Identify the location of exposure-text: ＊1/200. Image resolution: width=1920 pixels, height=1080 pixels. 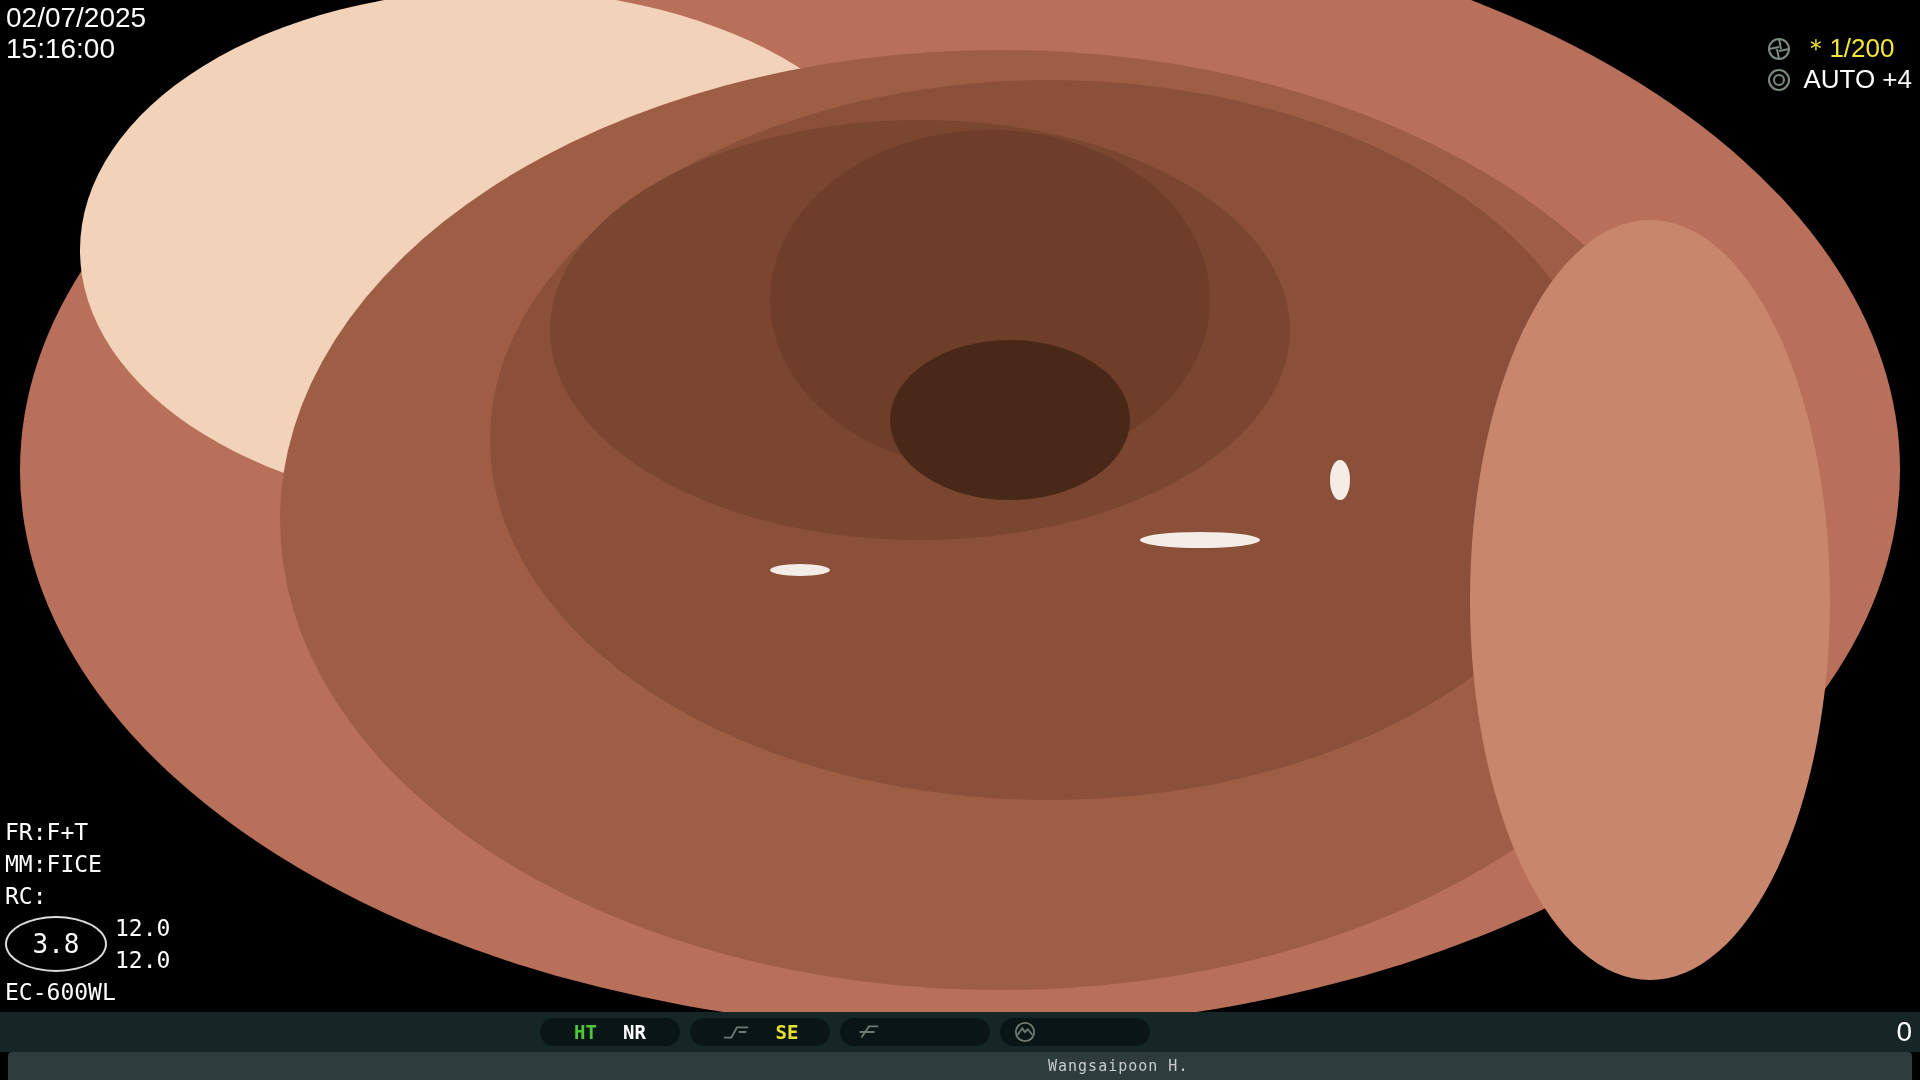
(1849, 48).